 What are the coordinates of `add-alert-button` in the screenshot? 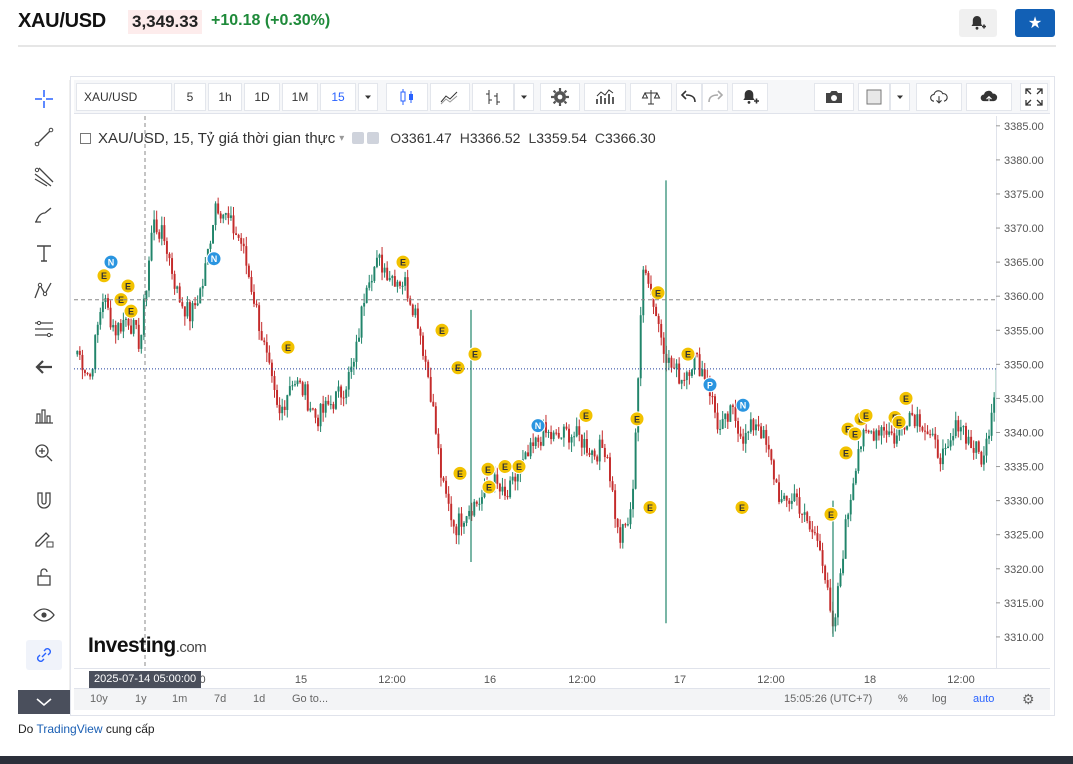 It's located at (978, 23).